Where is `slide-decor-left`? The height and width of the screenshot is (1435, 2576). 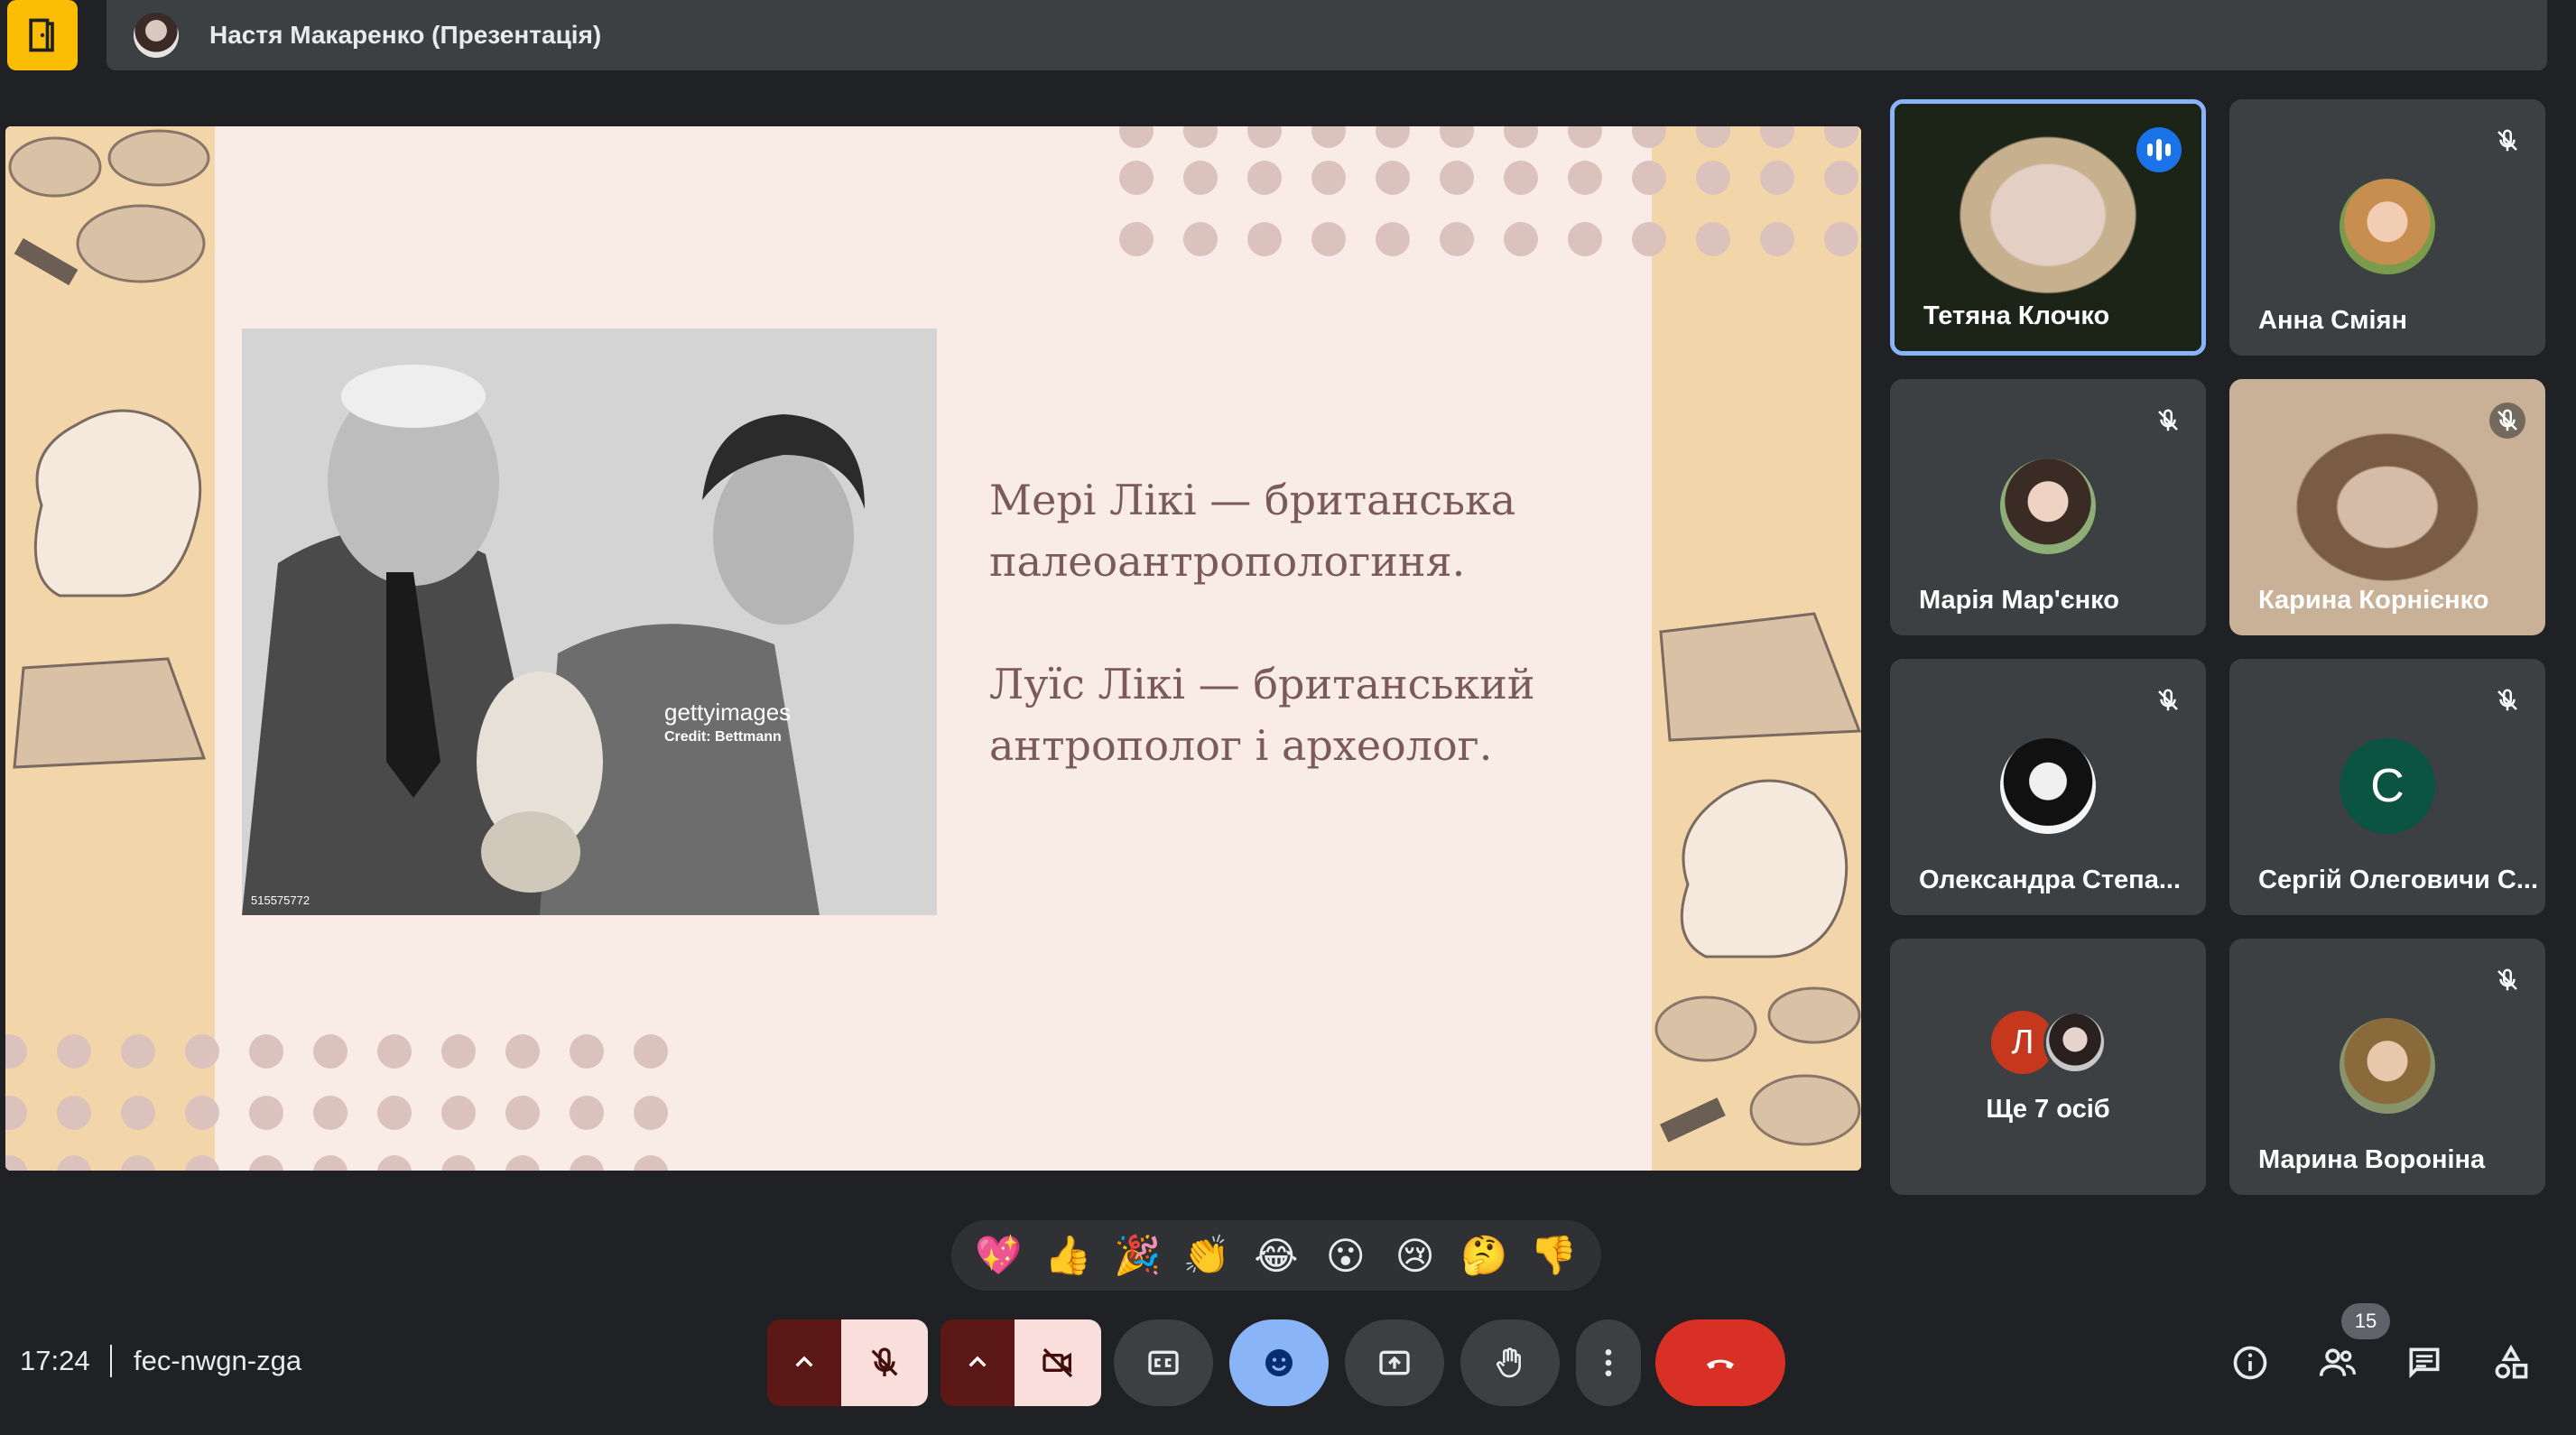 slide-decor-left is located at coordinates (110, 648).